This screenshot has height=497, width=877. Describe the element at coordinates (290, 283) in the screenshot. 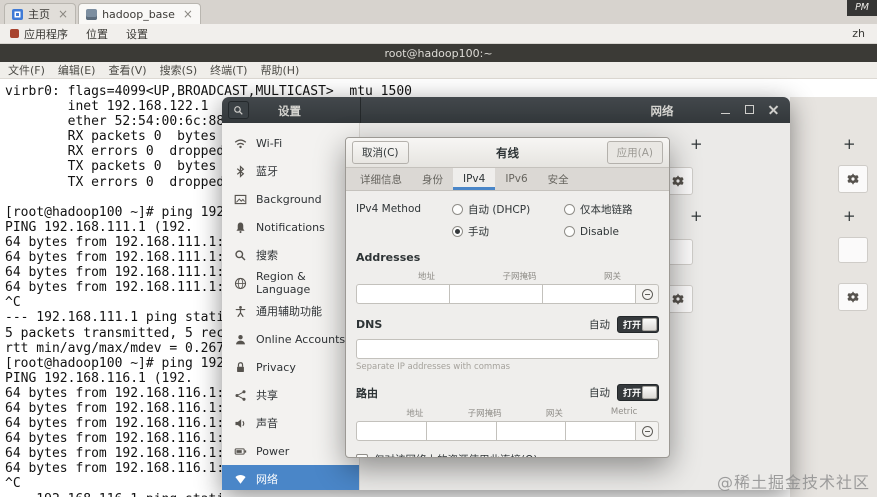

I see `sidebar-item: Region & Language` at that location.